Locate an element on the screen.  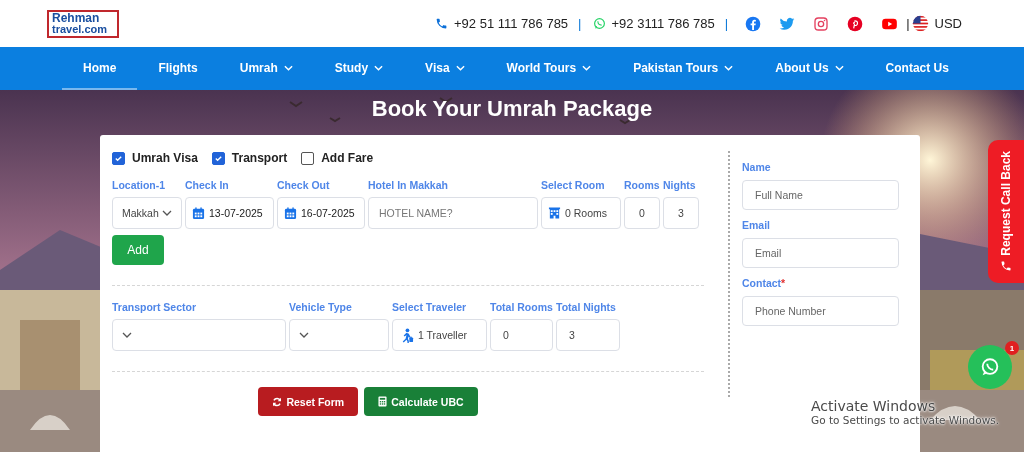
room-selector: 0 Rooms is located at coordinates (581, 213).